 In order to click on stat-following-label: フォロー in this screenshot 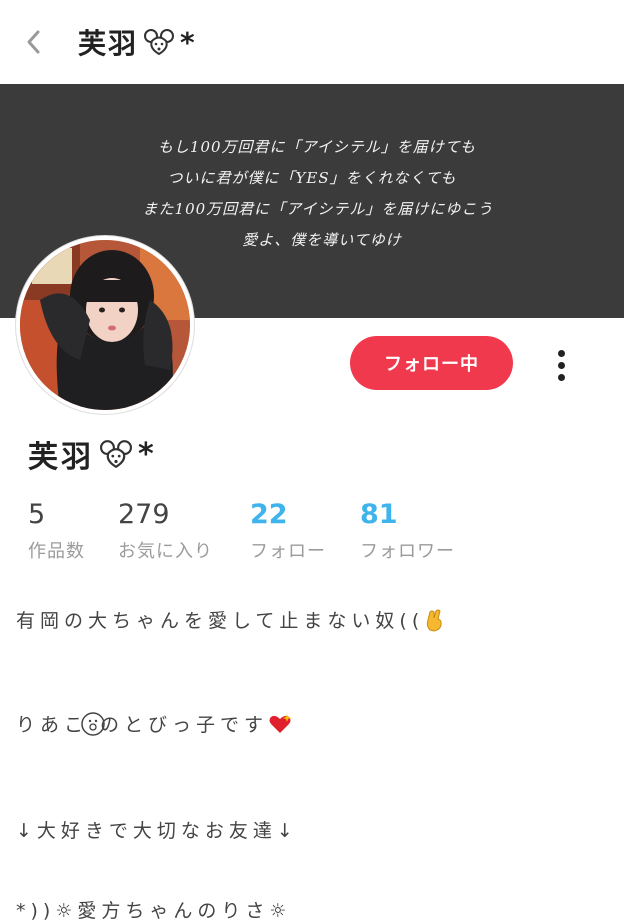, I will do `click(288, 551)`.